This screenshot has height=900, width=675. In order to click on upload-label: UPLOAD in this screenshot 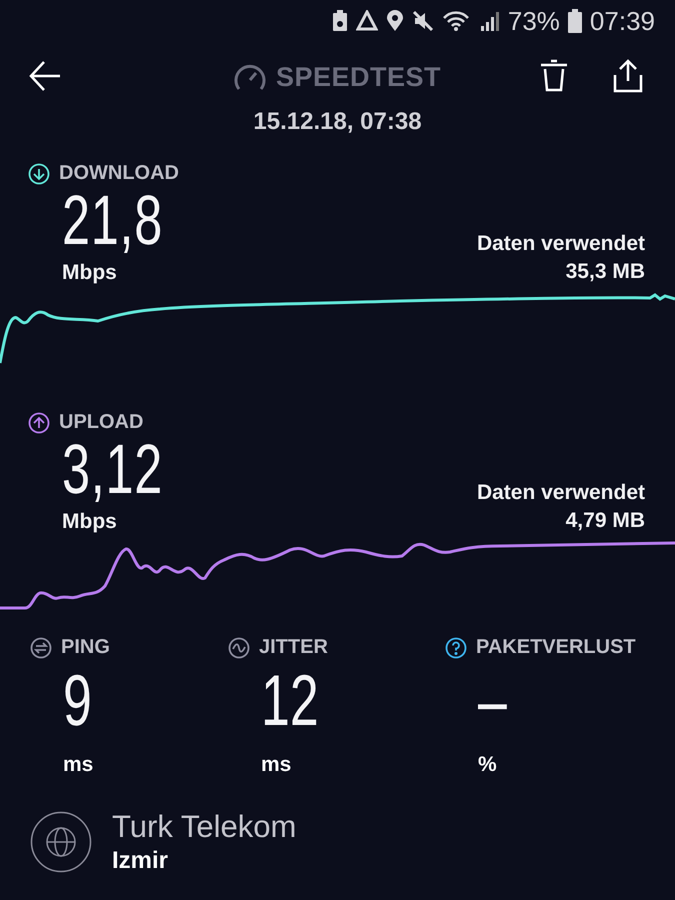, I will do `click(101, 422)`.